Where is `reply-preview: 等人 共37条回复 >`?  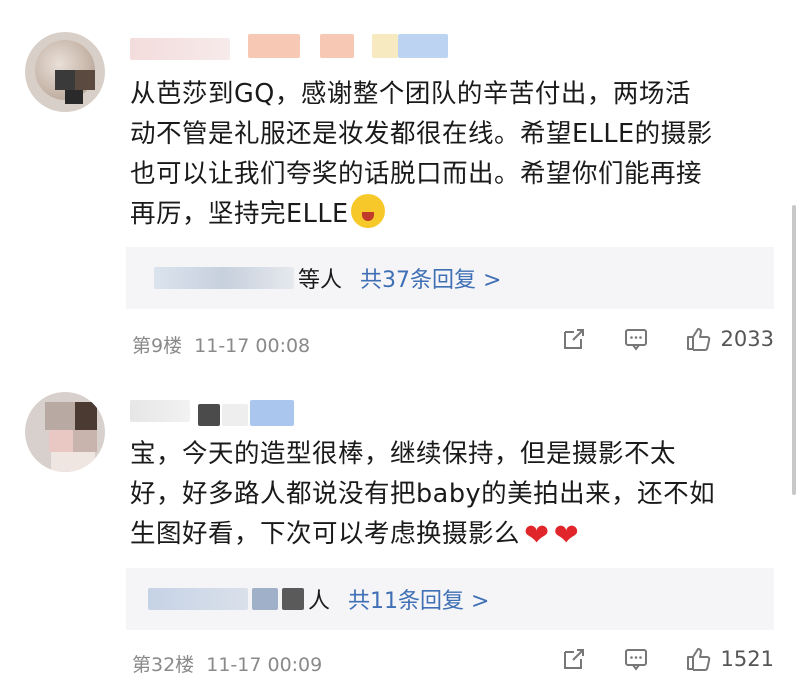 reply-preview: 等人 共37条回复 > is located at coordinates (450, 278).